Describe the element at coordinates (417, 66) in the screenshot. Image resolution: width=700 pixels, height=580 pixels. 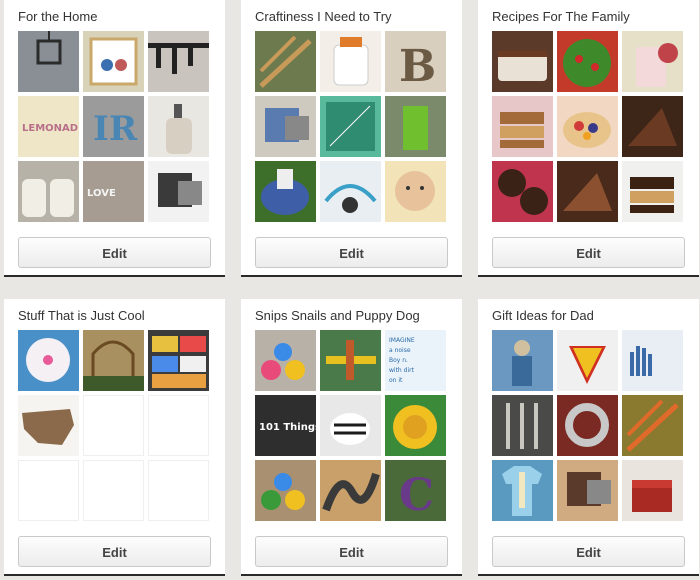
I see `thumbnail-text: B` at that location.